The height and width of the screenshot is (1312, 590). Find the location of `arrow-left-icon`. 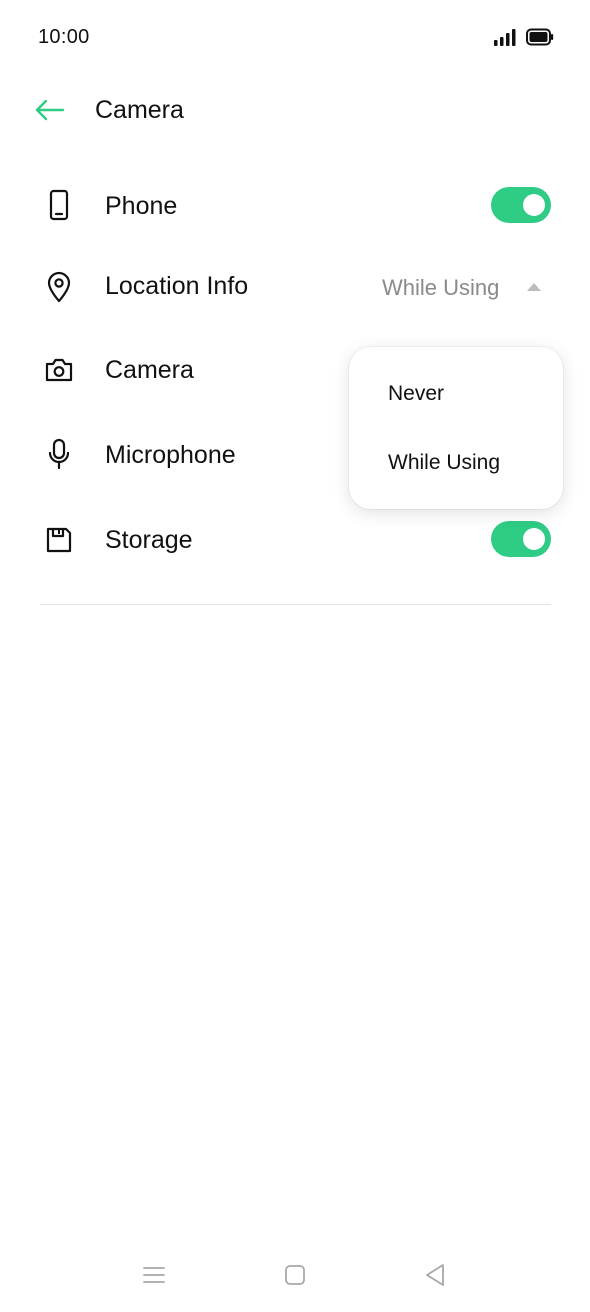

arrow-left-icon is located at coordinates (50, 112).